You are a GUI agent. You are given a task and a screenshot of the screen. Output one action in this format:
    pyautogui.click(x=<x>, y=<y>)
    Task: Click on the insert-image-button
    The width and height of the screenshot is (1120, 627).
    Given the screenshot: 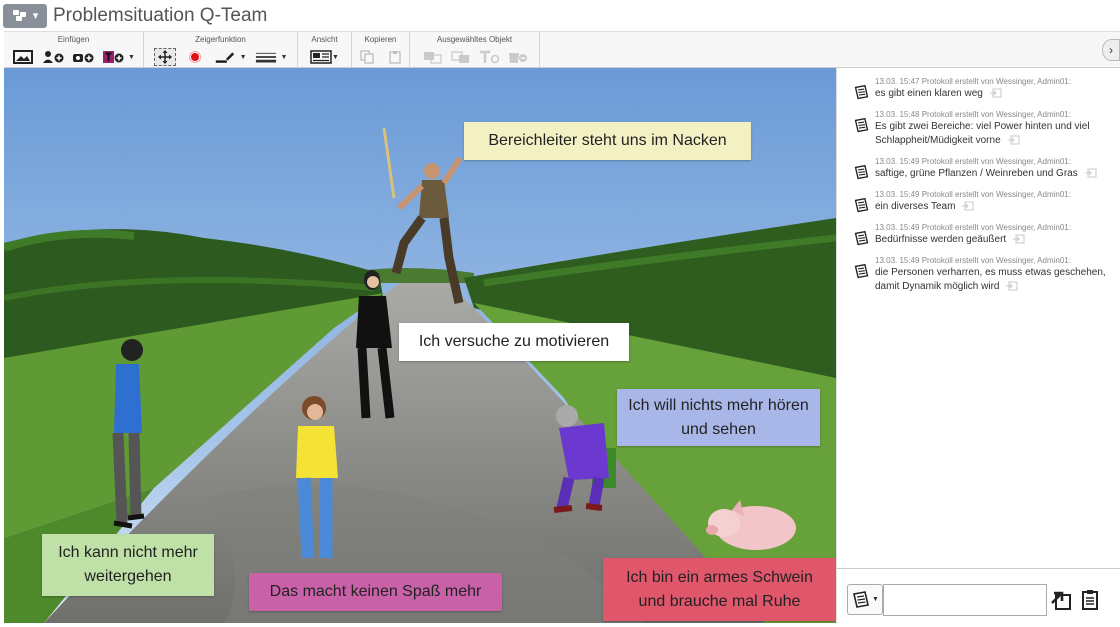 What is the action you would take?
    pyautogui.click(x=23, y=57)
    